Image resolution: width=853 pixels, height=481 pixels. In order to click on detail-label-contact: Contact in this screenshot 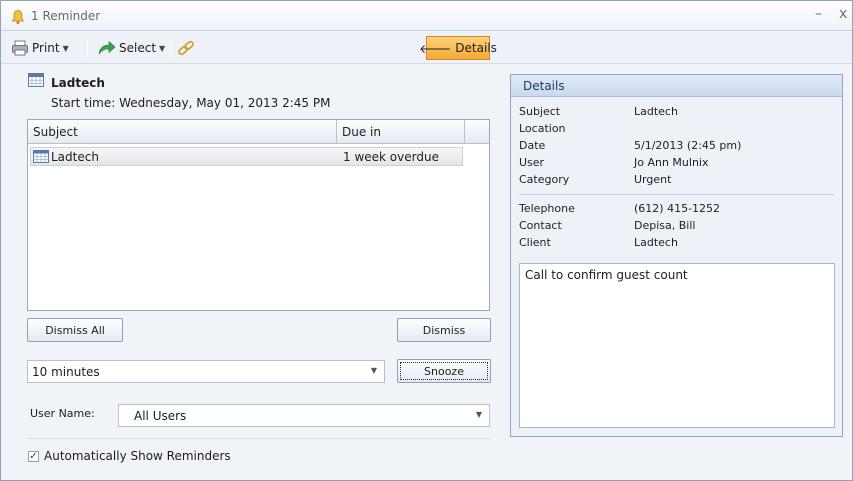, I will do `click(540, 225)`.